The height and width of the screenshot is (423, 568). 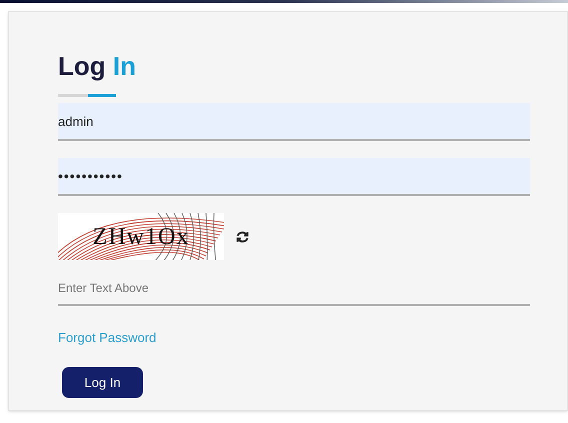 I want to click on password-field: •••••••••••, so click(x=294, y=177).